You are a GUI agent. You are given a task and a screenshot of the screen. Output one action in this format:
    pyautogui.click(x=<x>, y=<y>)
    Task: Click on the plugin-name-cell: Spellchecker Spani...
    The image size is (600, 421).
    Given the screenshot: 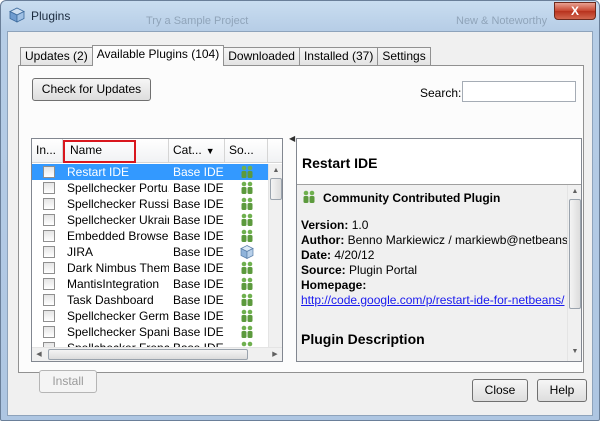 What is the action you would take?
    pyautogui.click(x=118, y=332)
    